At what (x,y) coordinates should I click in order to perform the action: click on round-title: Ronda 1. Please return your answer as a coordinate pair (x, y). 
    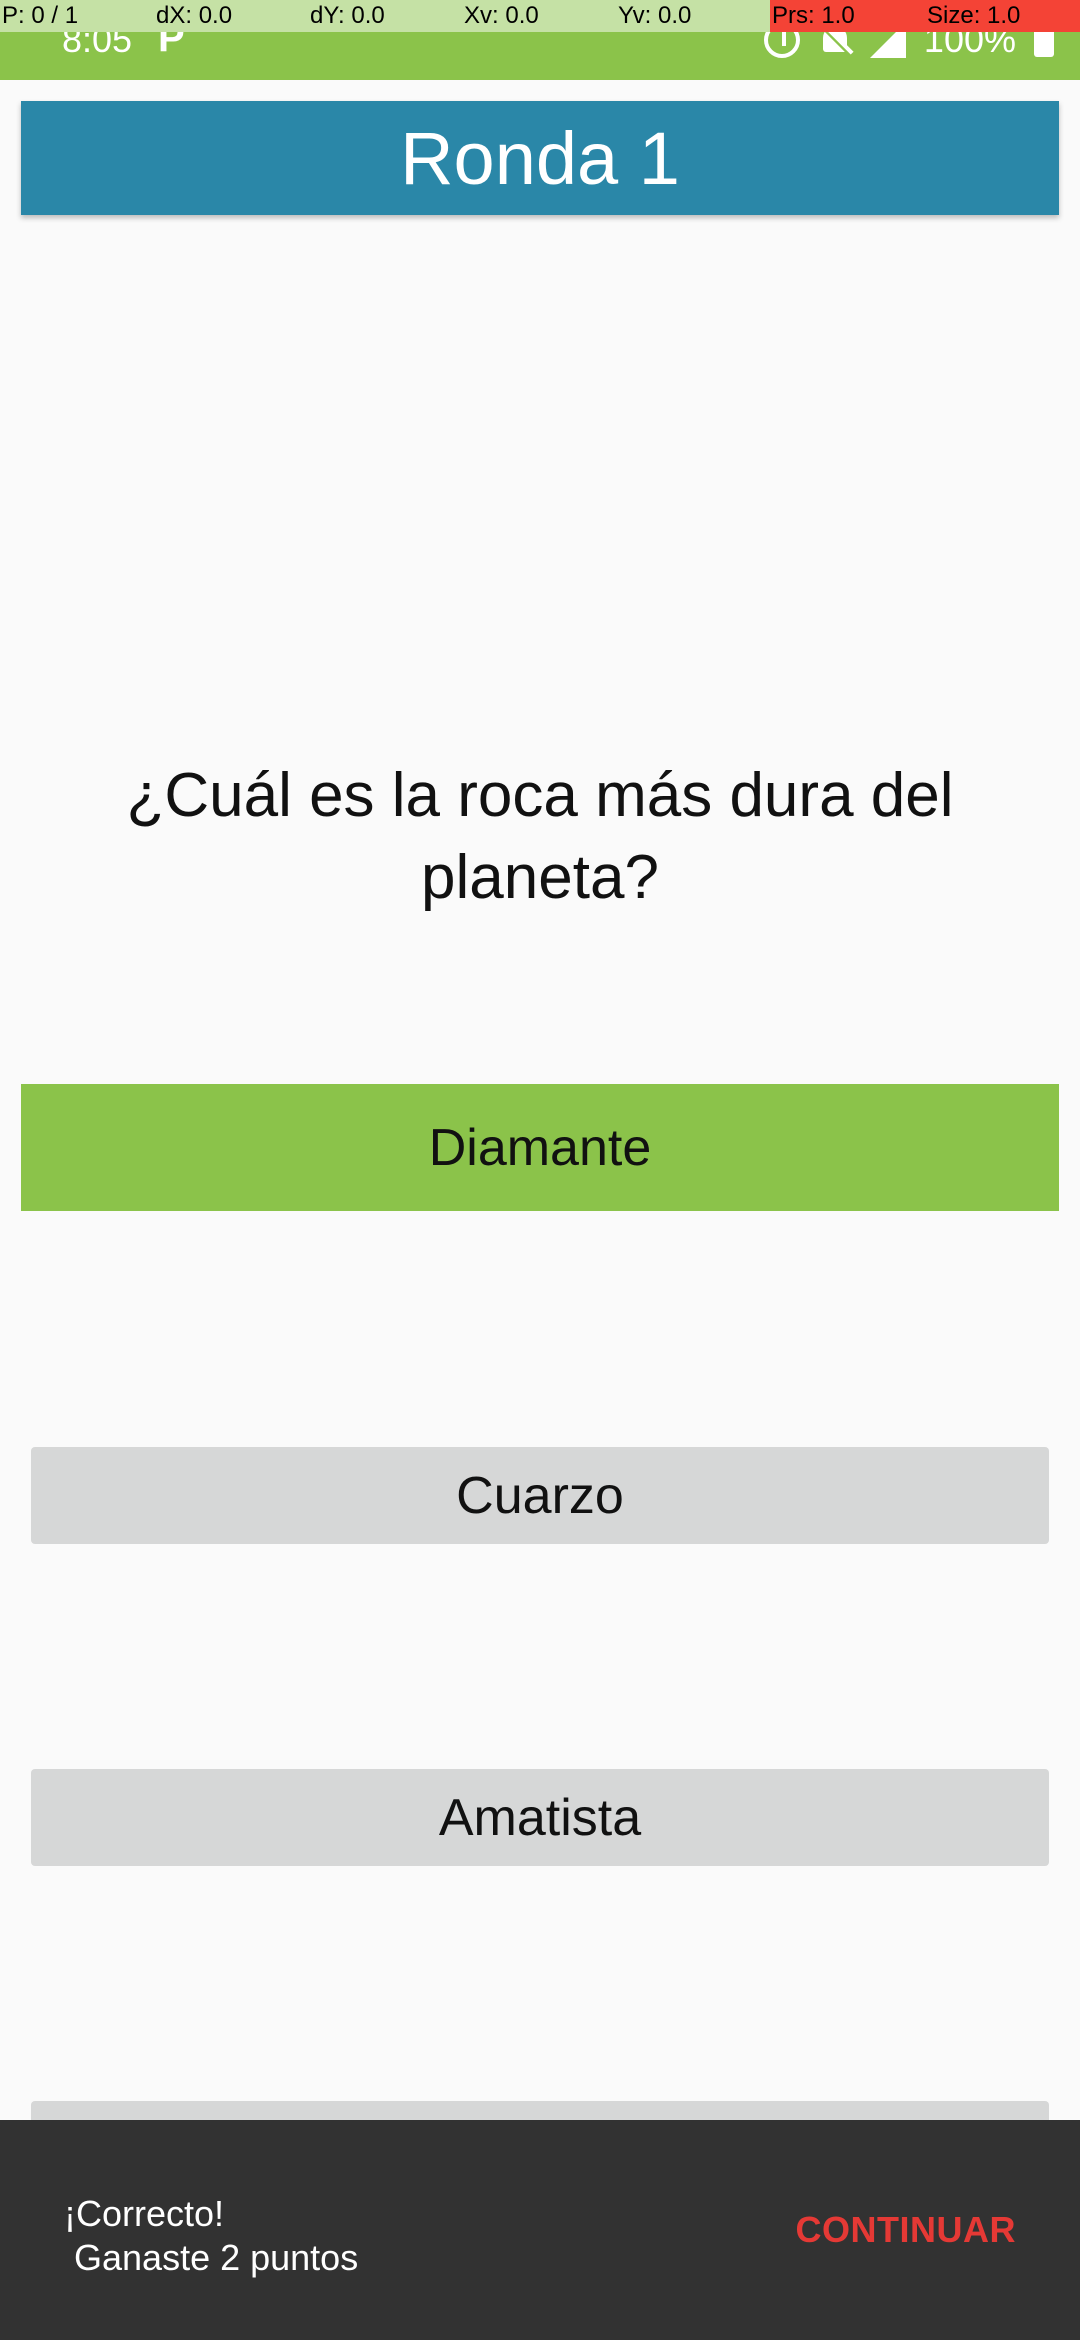
    Looking at the image, I should click on (540, 158).